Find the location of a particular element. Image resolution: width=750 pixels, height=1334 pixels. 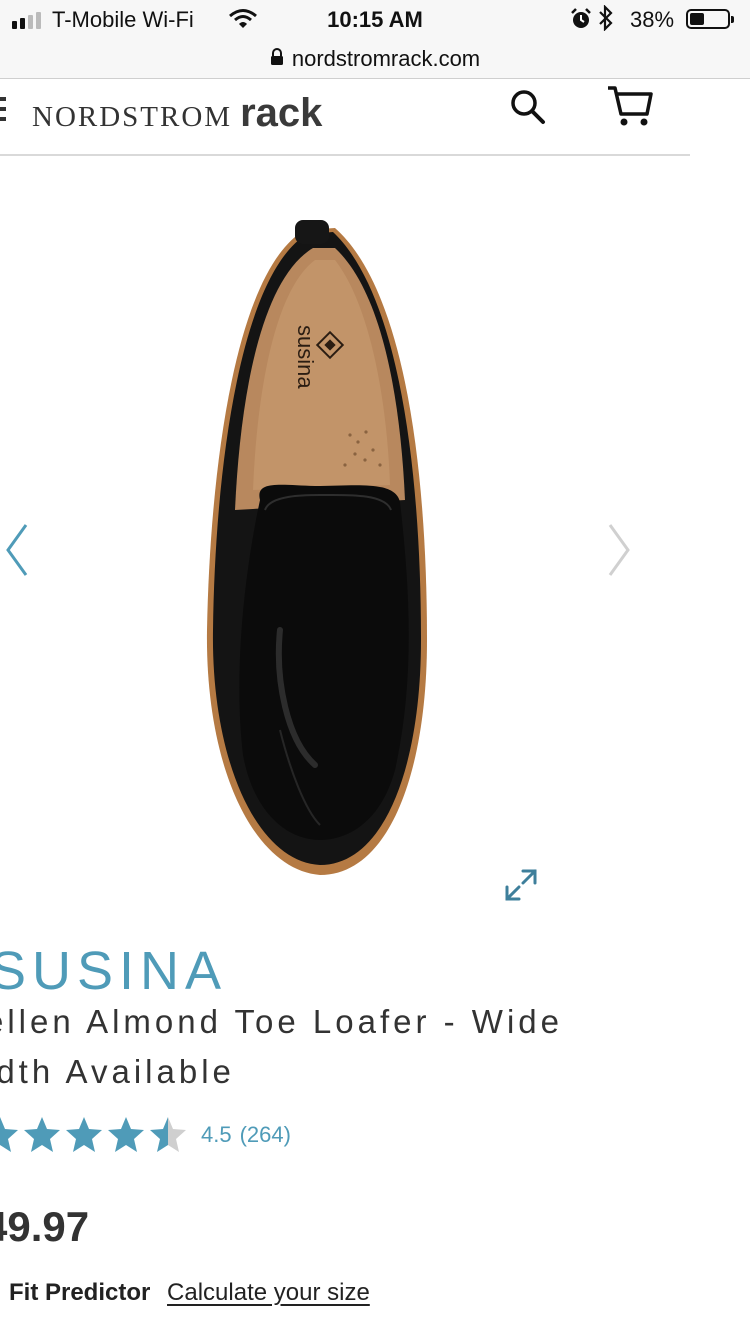

address-bar: nordstromrack.com is located at coordinates (375, 59).